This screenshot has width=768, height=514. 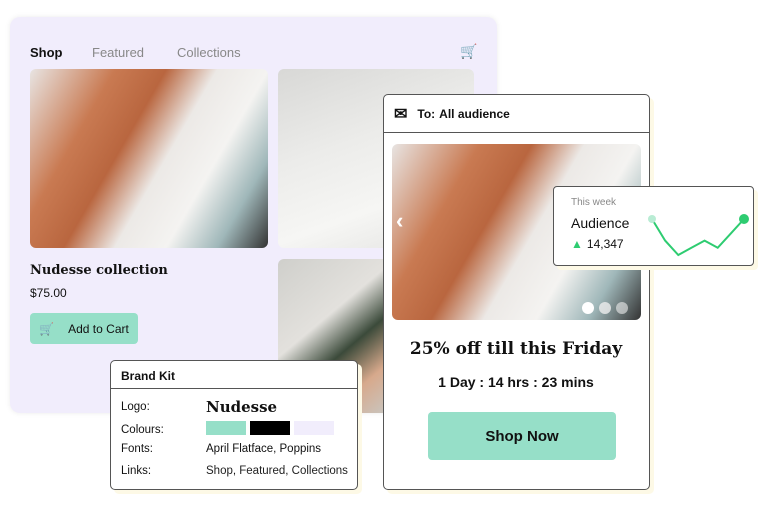 What do you see at coordinates (516, 382) in the screenshot?
I see `countdown: 1 Day : 14 hrs : 23 mins` at bounding box center [516, 382].